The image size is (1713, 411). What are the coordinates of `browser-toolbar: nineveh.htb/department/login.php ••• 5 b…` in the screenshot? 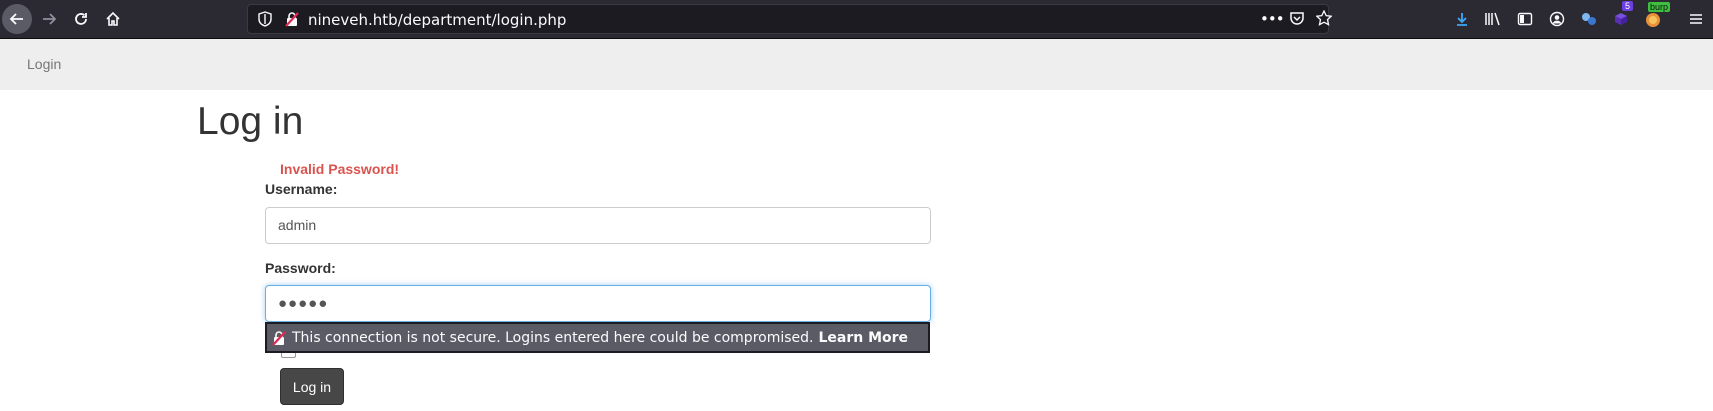 It's located at (856, 19).